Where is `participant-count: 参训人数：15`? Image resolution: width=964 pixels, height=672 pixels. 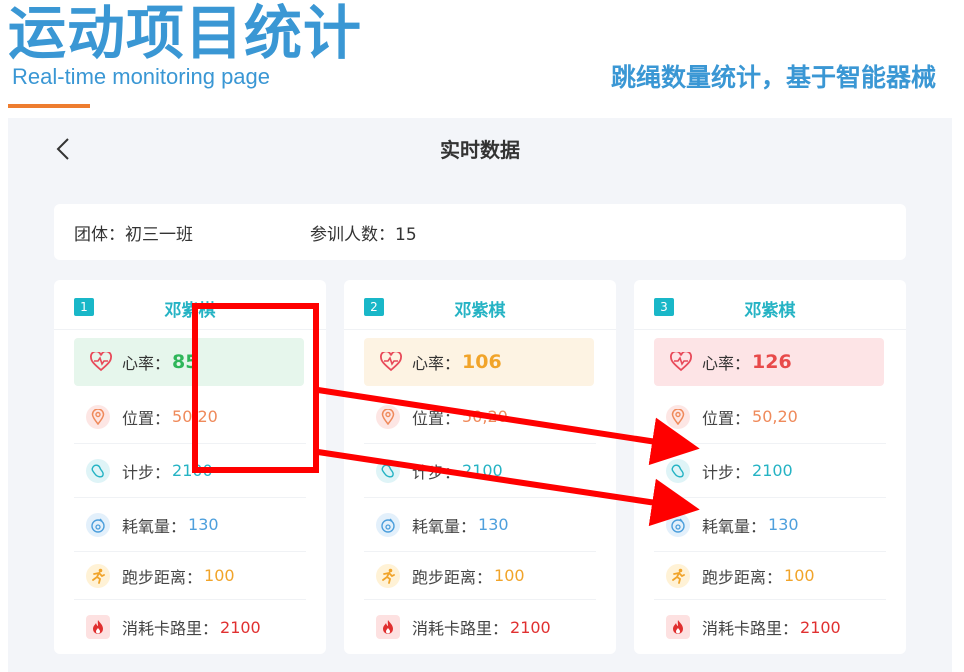
participant-count: 参训人数：15 is located at coordinates (363, 234).